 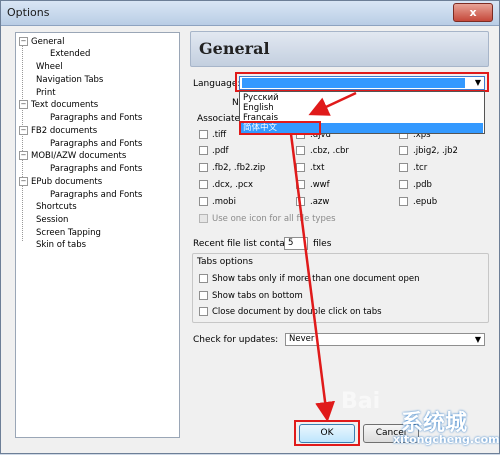 I want to click on watermark-logo: Bai, so click(x=361, y=401).